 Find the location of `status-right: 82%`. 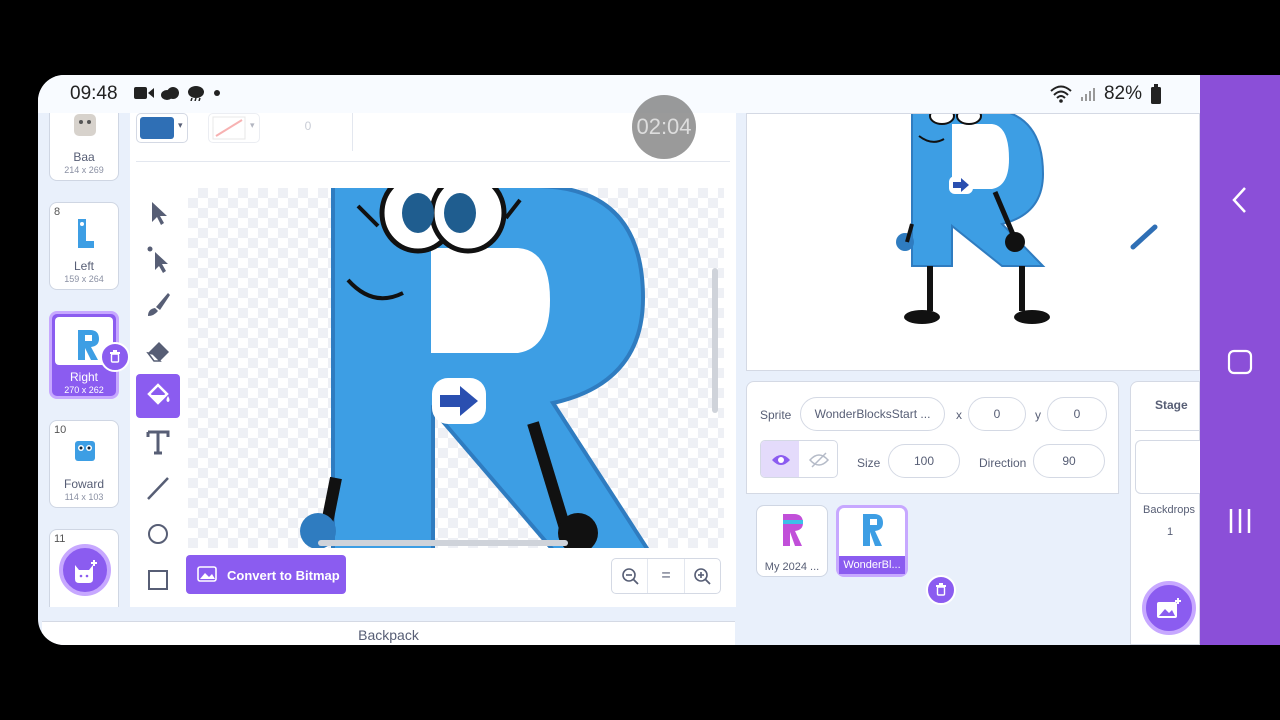

status-right: 82% is located at coordinates (1106, 94).